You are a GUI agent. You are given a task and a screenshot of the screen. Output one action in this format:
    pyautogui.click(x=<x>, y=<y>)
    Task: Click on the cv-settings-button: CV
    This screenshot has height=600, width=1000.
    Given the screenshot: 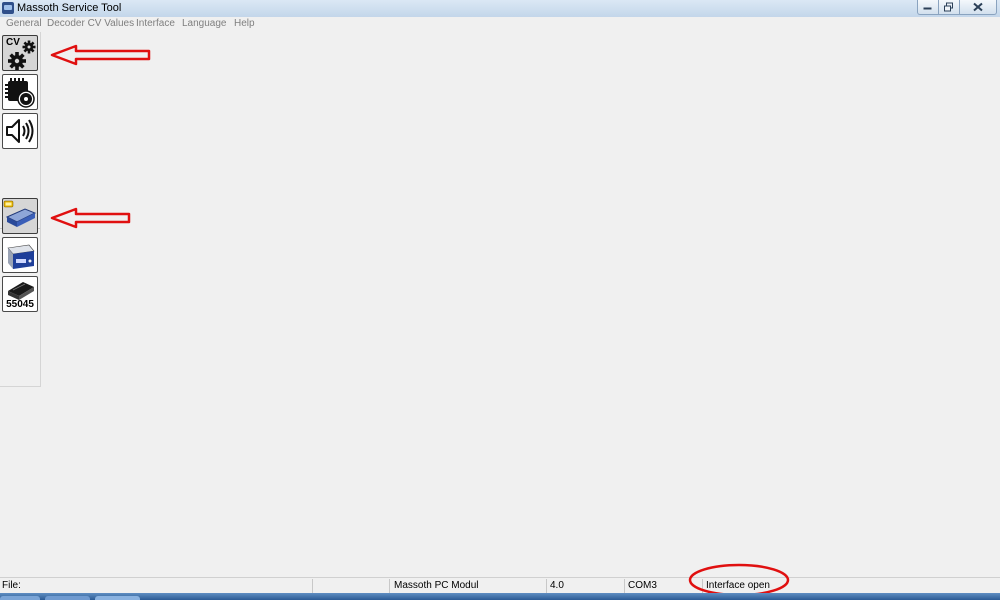 What is the action you would take?
    pyautogui.click(x=20, y=53)
    